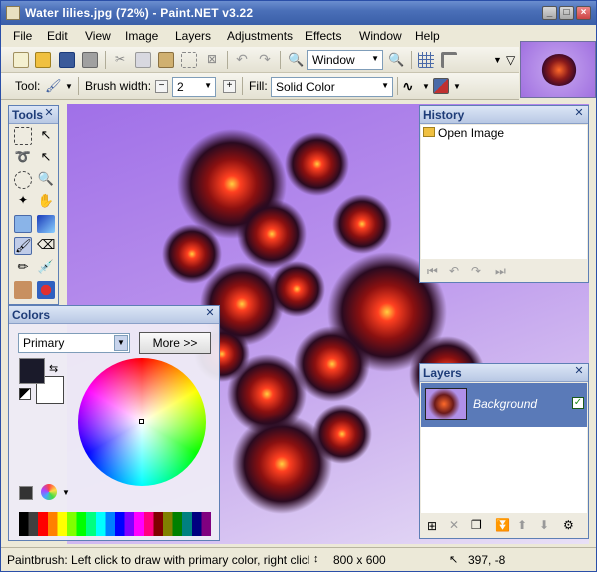 The height and width of the screenshot is (572, 597). Describe the element at coordinates (410, 86) in the screenshot. I see `antialiasing-icon: ∿` at that location.